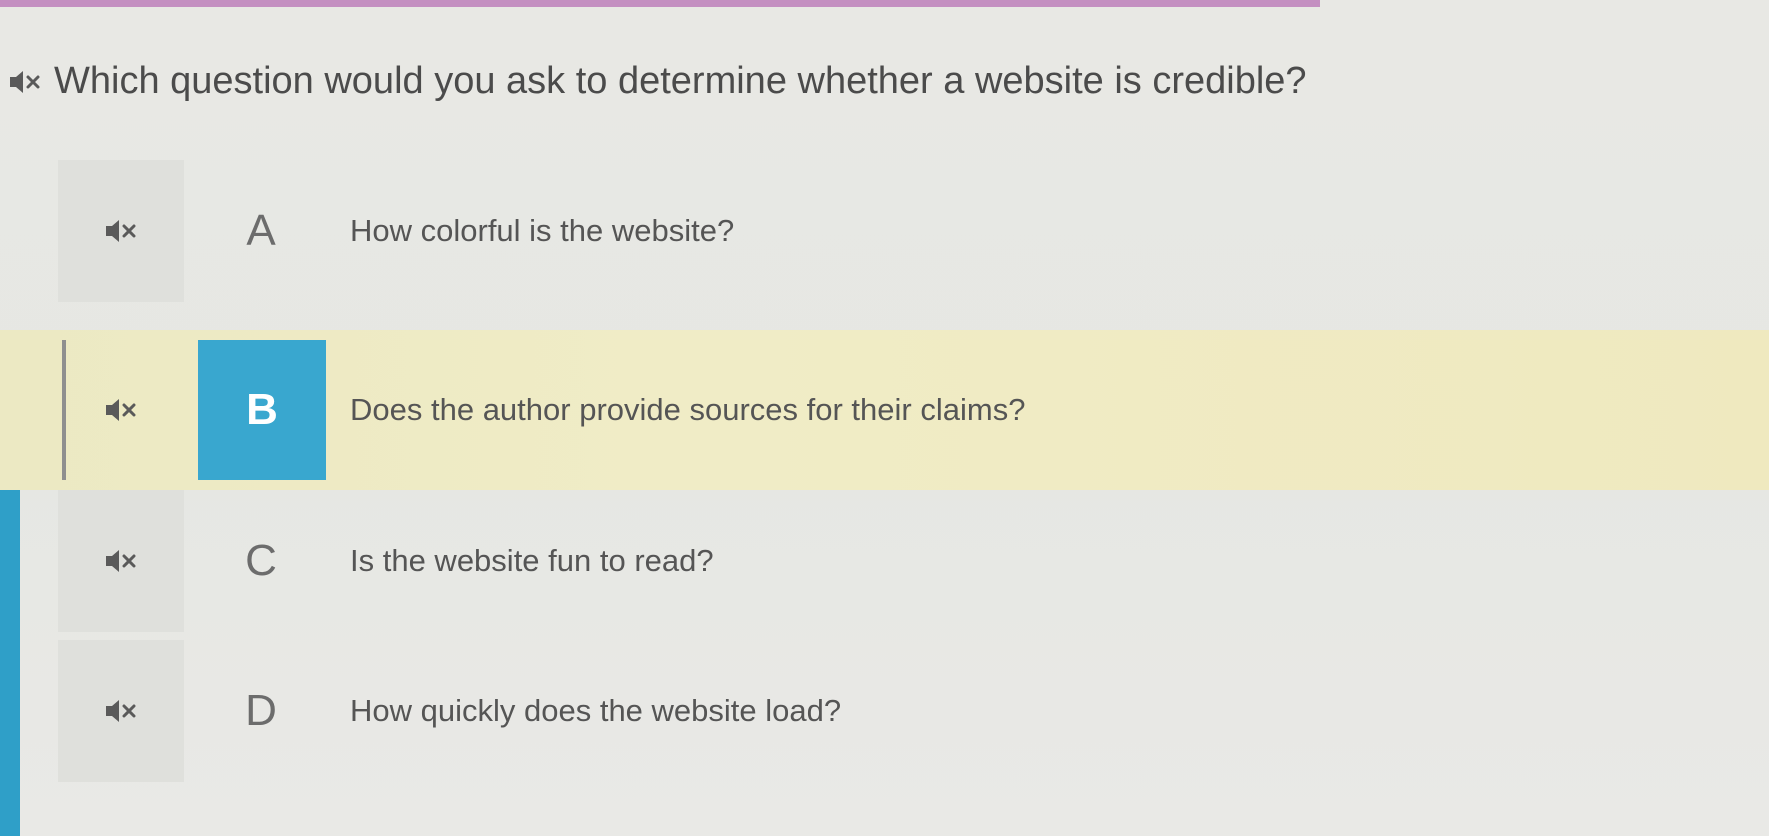 The image size is (1769, 836). I want to click on speaker-mute-icon-svg, so click(25, 81).